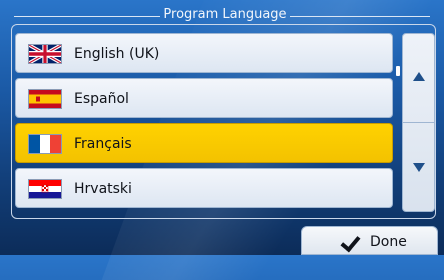 This screenshot has width=444, height=280. What do you see at coordinates (225, 14) in the screenshot?
I see `page-title: Program Language` at bounding box center [225, 14].